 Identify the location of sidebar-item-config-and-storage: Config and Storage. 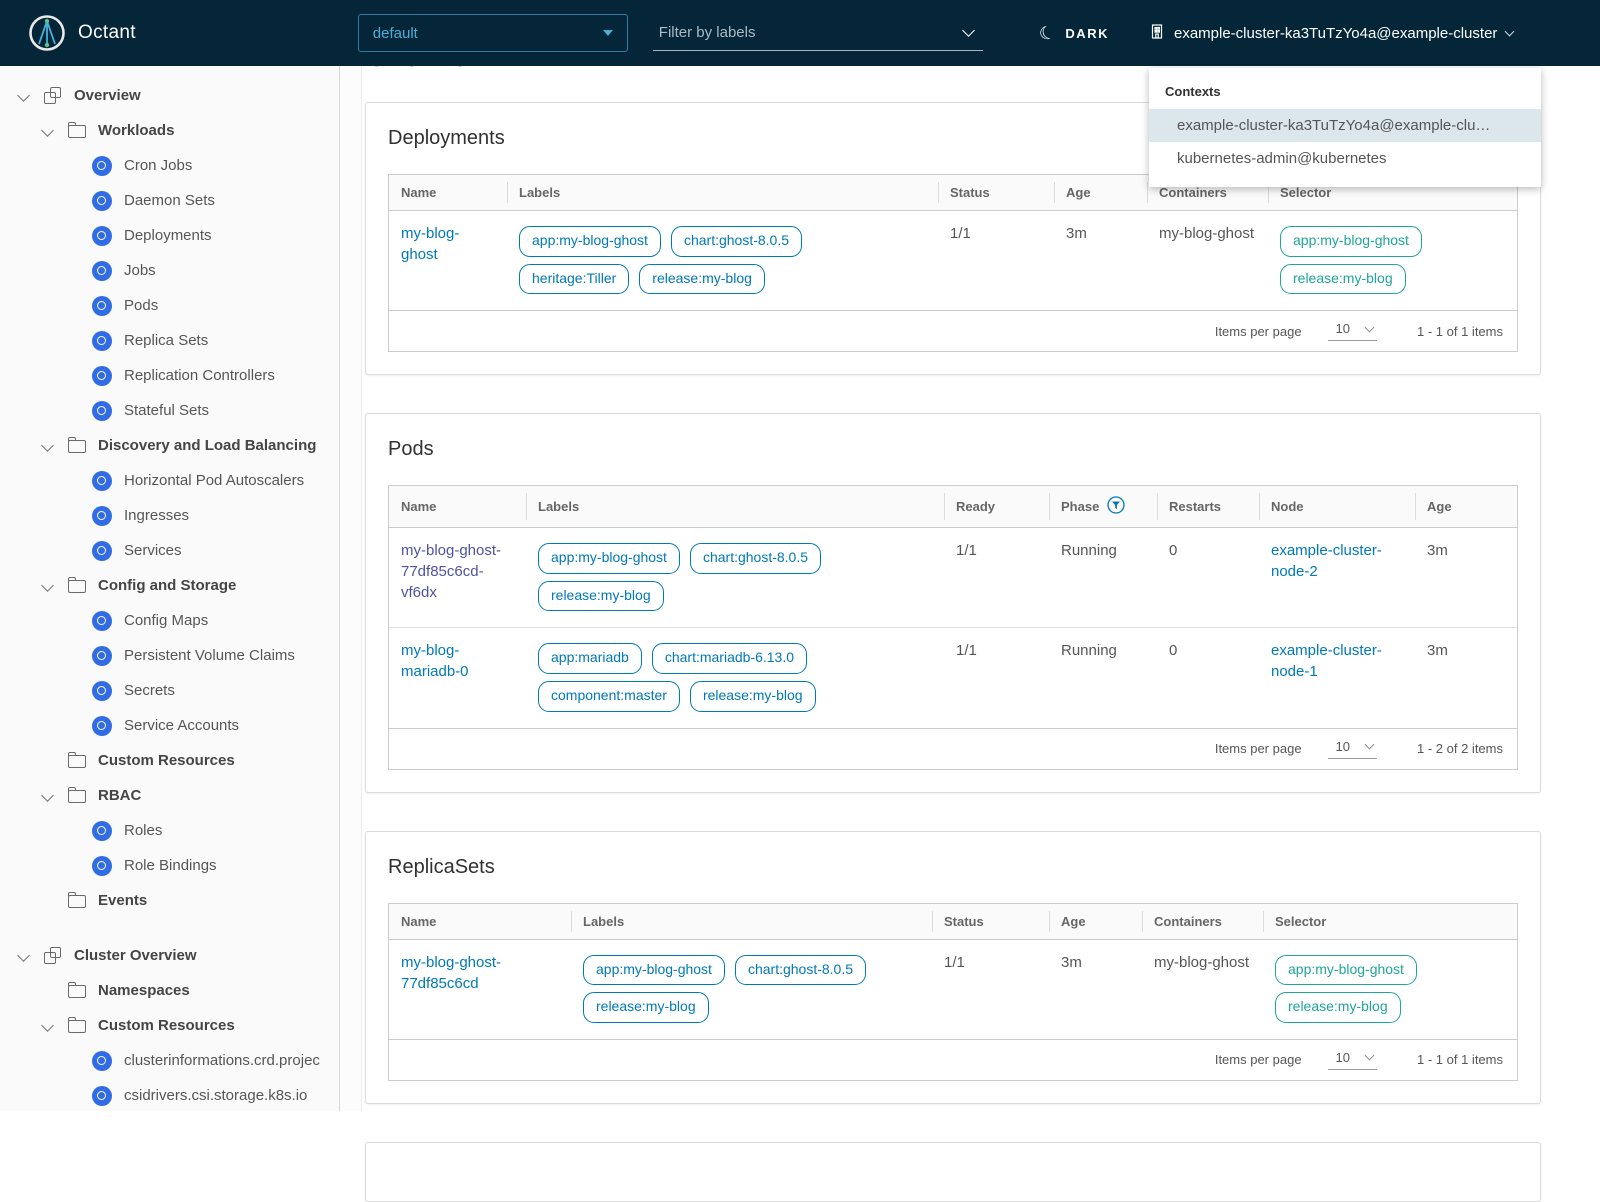
(169, 585).